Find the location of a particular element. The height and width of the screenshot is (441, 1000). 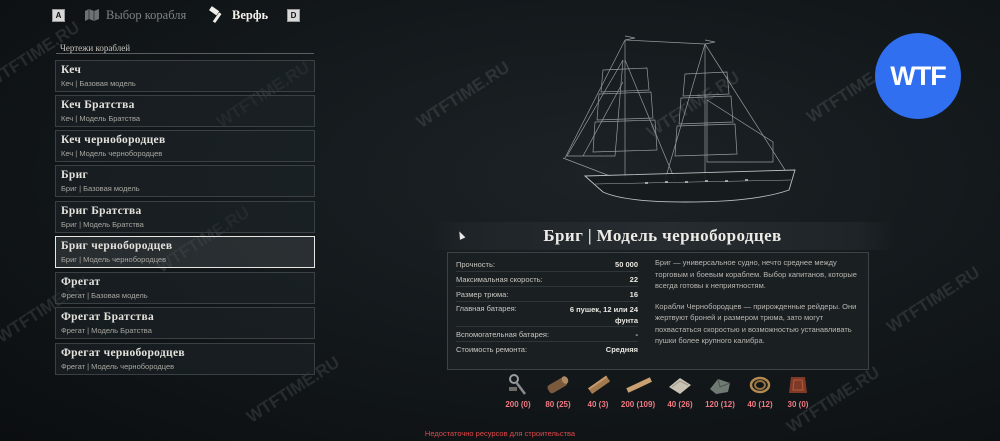

blueprint-item-brig: Бриг Бриг | Базовая модель is located at coordinates (185, 181).